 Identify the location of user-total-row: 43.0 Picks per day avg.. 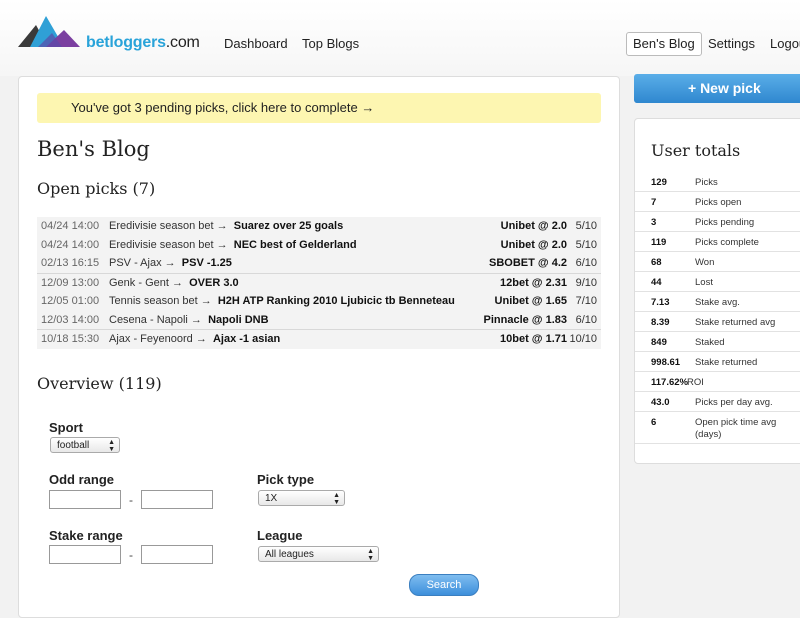
(717, 401).